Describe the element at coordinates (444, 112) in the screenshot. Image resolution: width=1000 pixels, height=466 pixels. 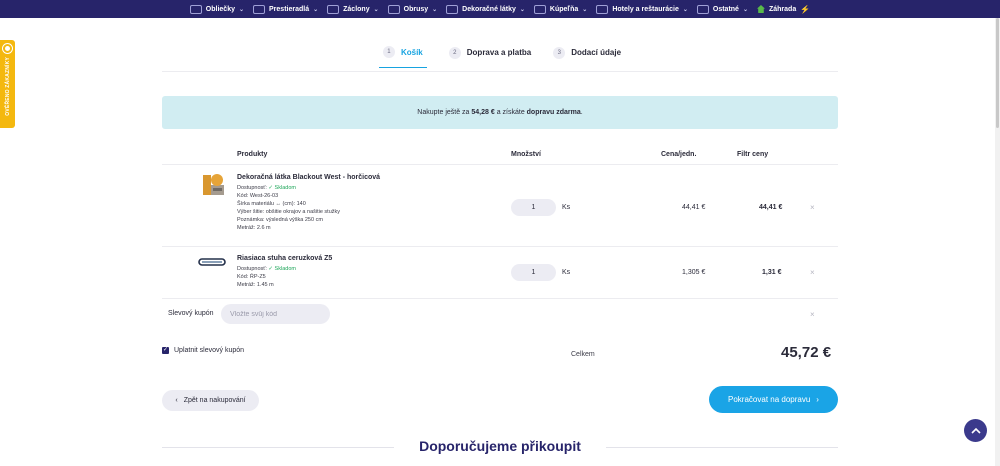
I see `banner-text-prefix: Nakupte ještě za` at that location.